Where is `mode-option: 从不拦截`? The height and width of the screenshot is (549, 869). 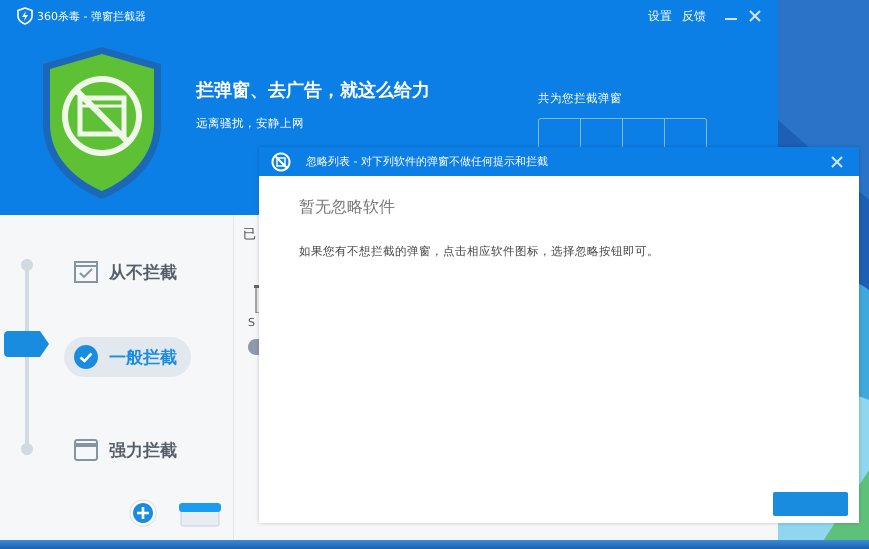 mode-option: 从不拦截 is located at coordinates (127, 272).